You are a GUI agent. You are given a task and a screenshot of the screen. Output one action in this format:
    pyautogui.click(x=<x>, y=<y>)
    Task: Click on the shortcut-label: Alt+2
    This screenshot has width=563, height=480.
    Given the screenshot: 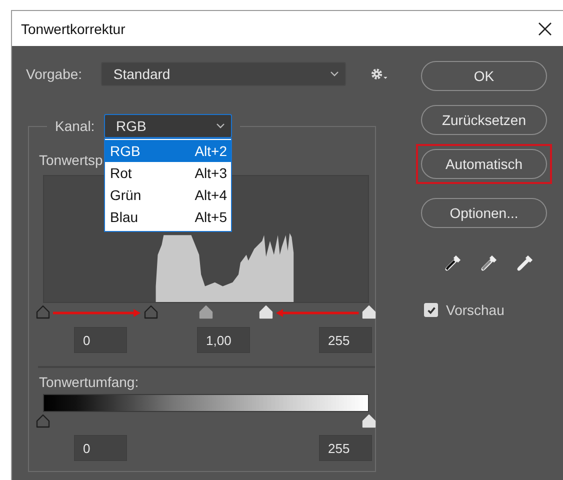 What is the action you would take?
    pyautogui.click(x=210, y=151)
    